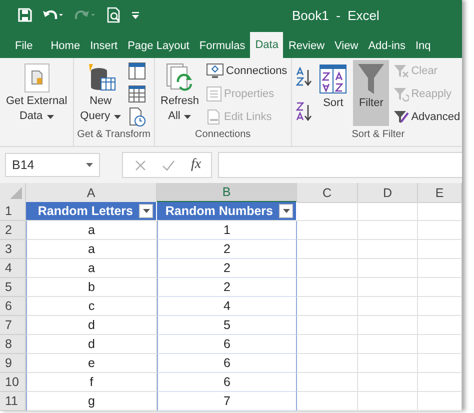  What do you see at coordinates (386, 46) in the screenshot?
I see `ribbon-tab: Add-ins` at bounding box center [386, 46].